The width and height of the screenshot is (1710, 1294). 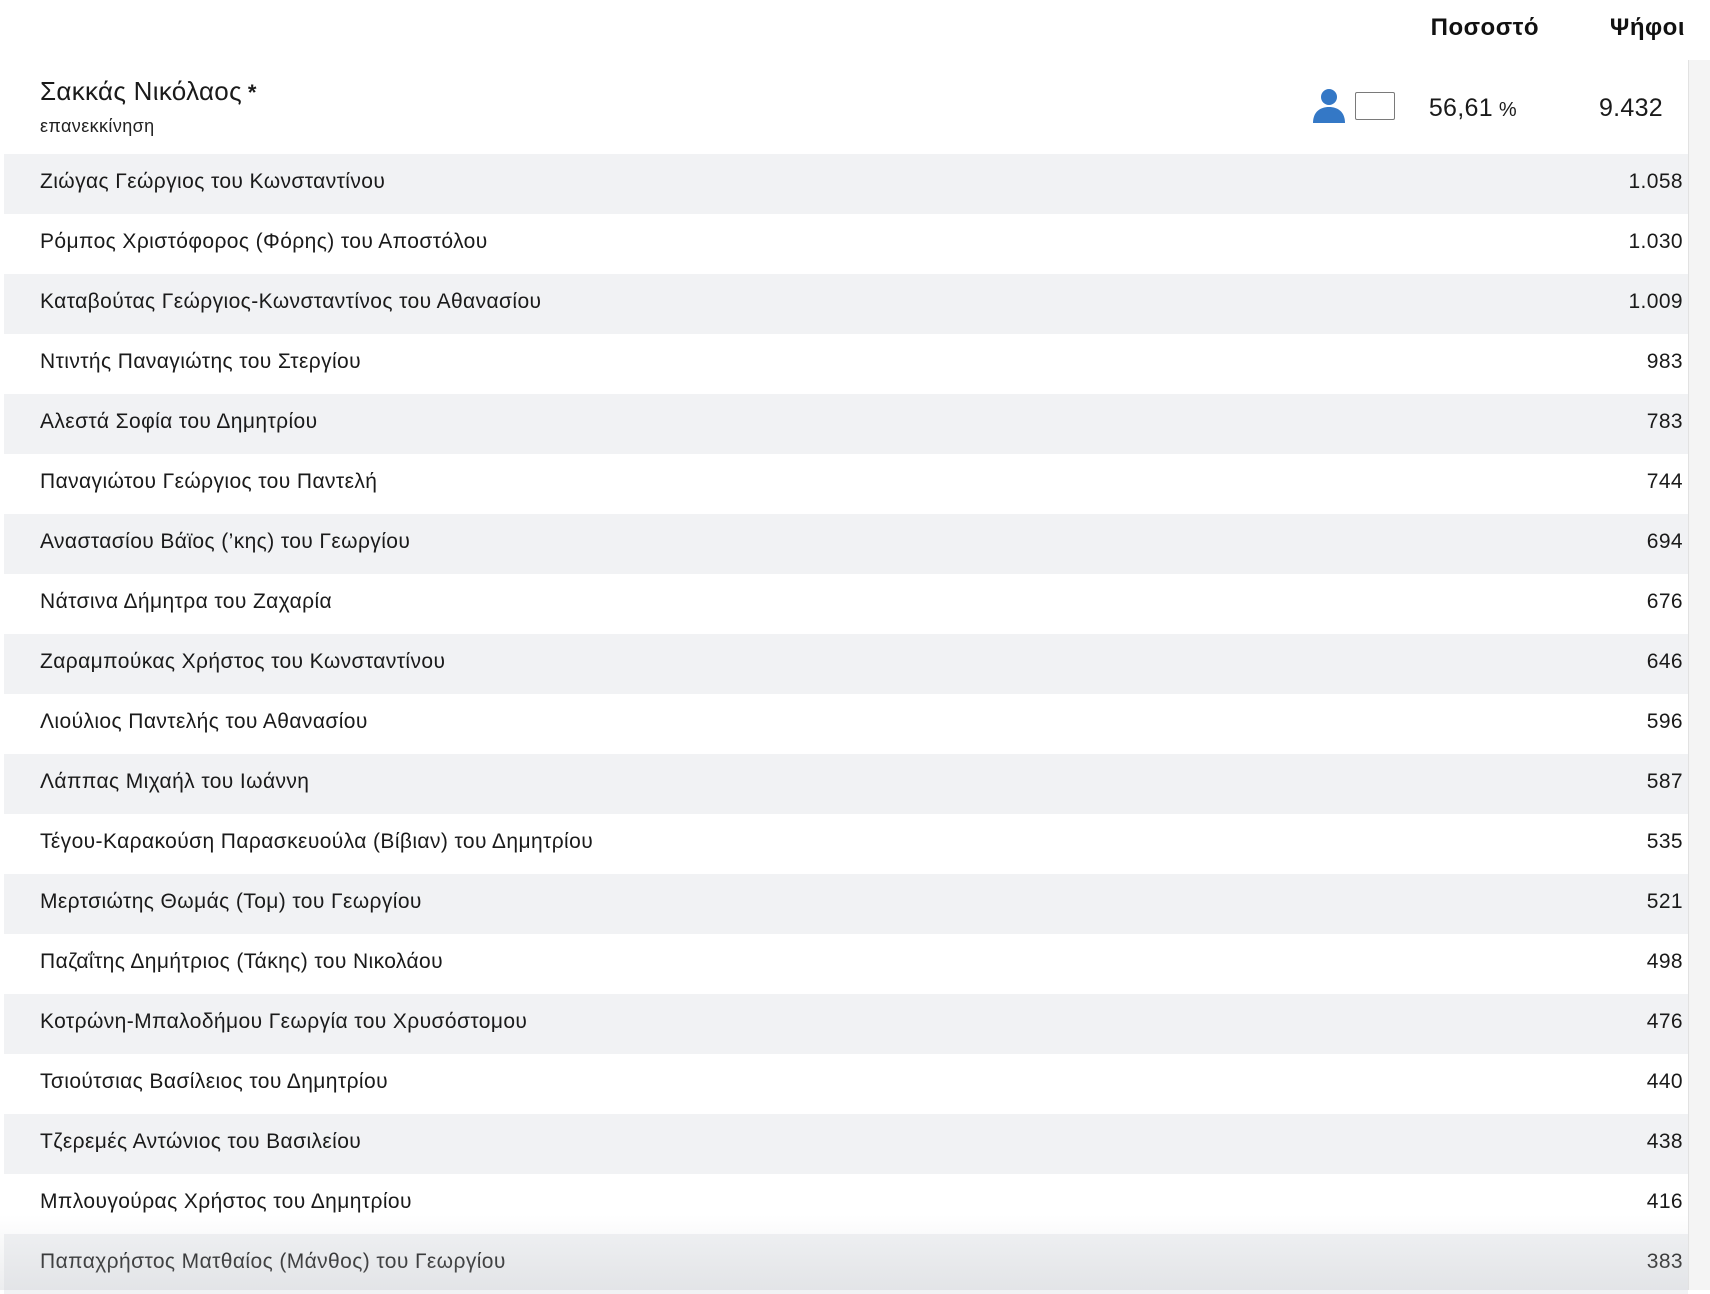 What do you see at coordinates (1655, 301) in the screenshot?
I see `candidate-votes: 1.009` at bounding box center [1655, 301].